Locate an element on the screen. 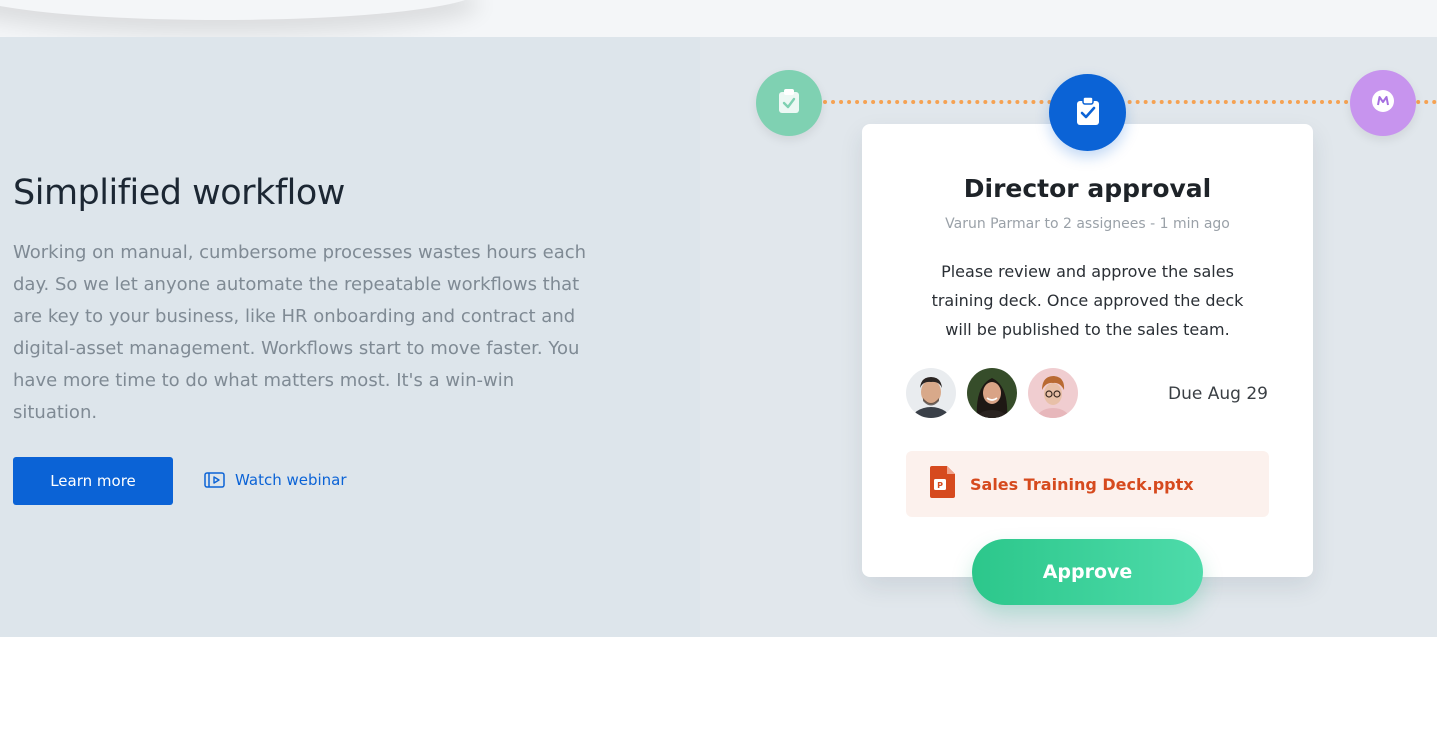 This screenshot has width=1437, height=740. approve-button: Approve is located at coordinates (1087, 572).